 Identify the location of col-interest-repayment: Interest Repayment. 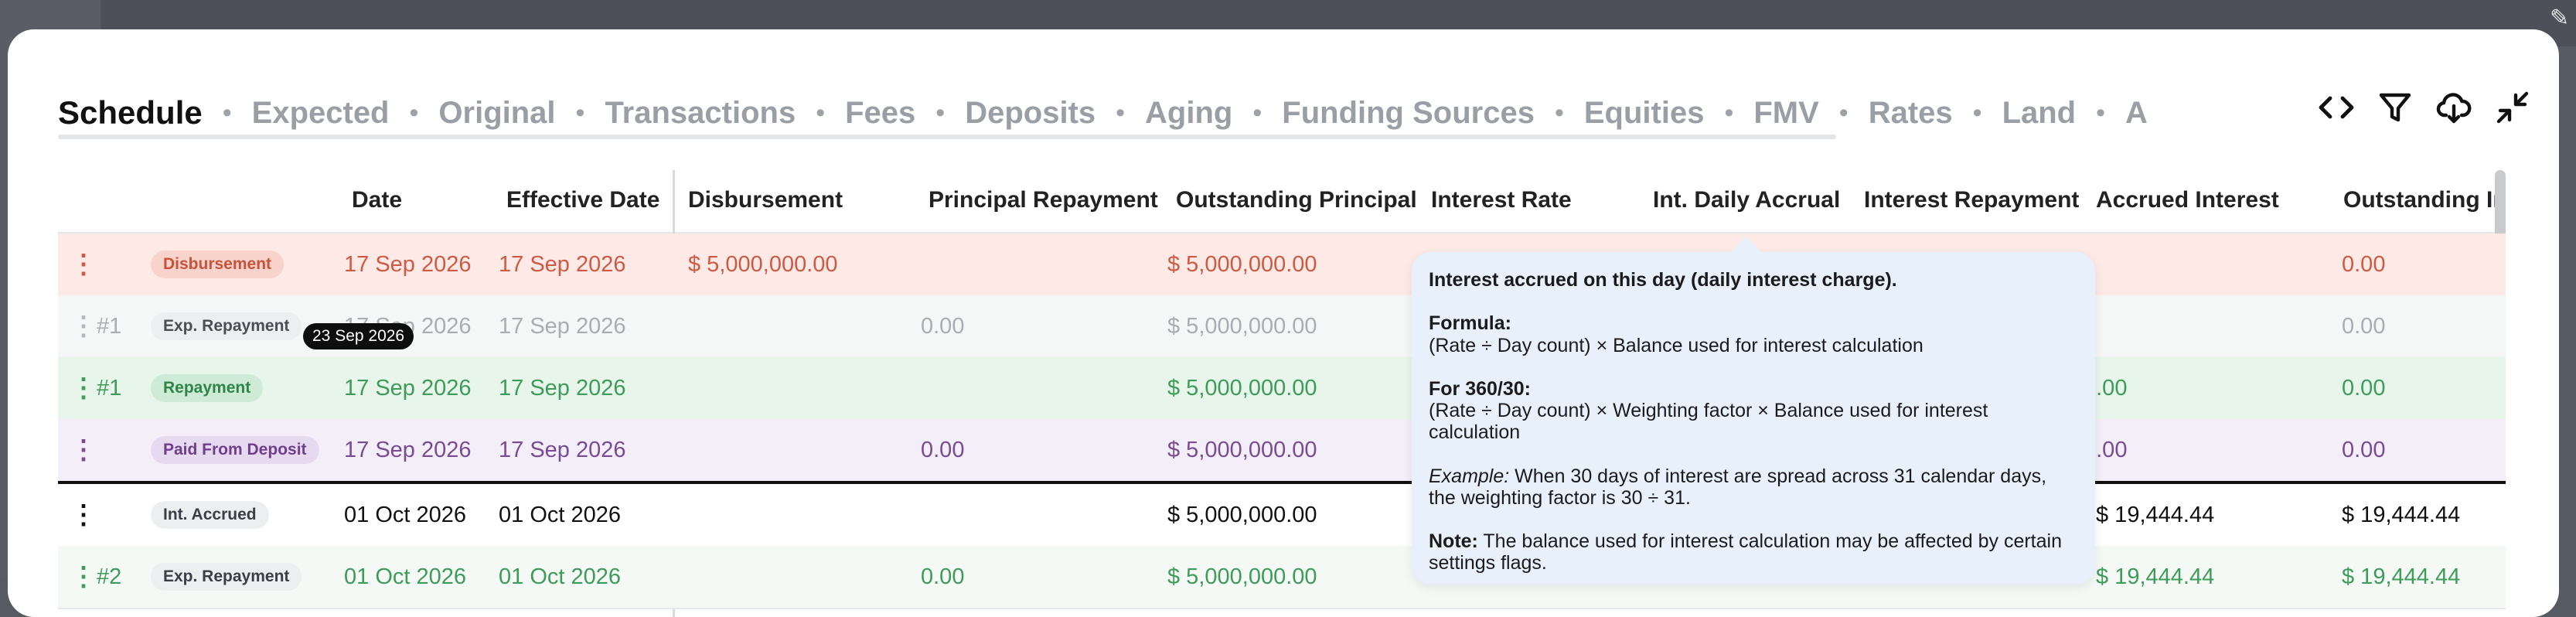
(1972, 200).